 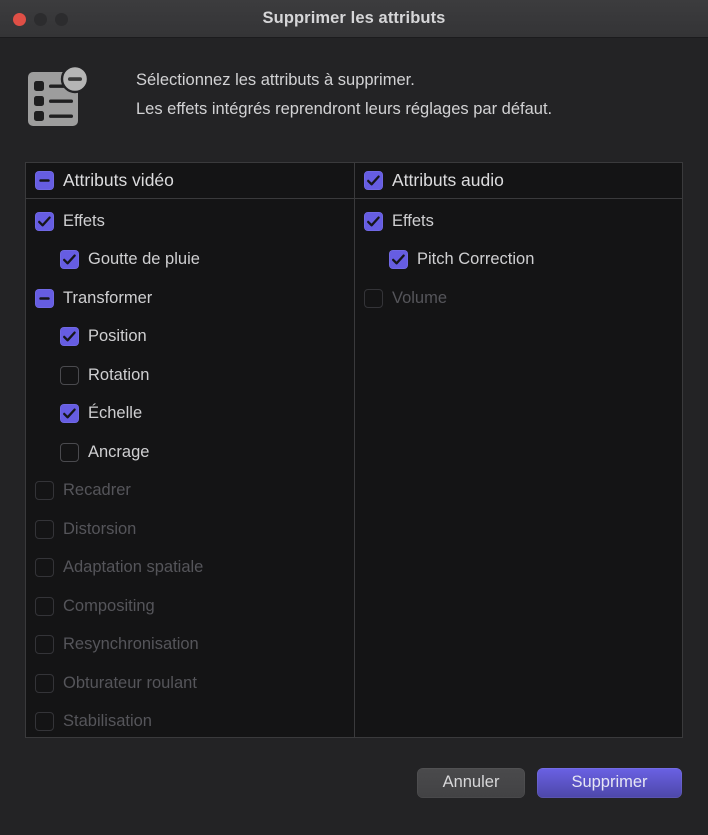 What do you see at coordinates (190, 606) in the screenshot?
I see `attribute-row: Compositing` at bounding box center [190, 606].